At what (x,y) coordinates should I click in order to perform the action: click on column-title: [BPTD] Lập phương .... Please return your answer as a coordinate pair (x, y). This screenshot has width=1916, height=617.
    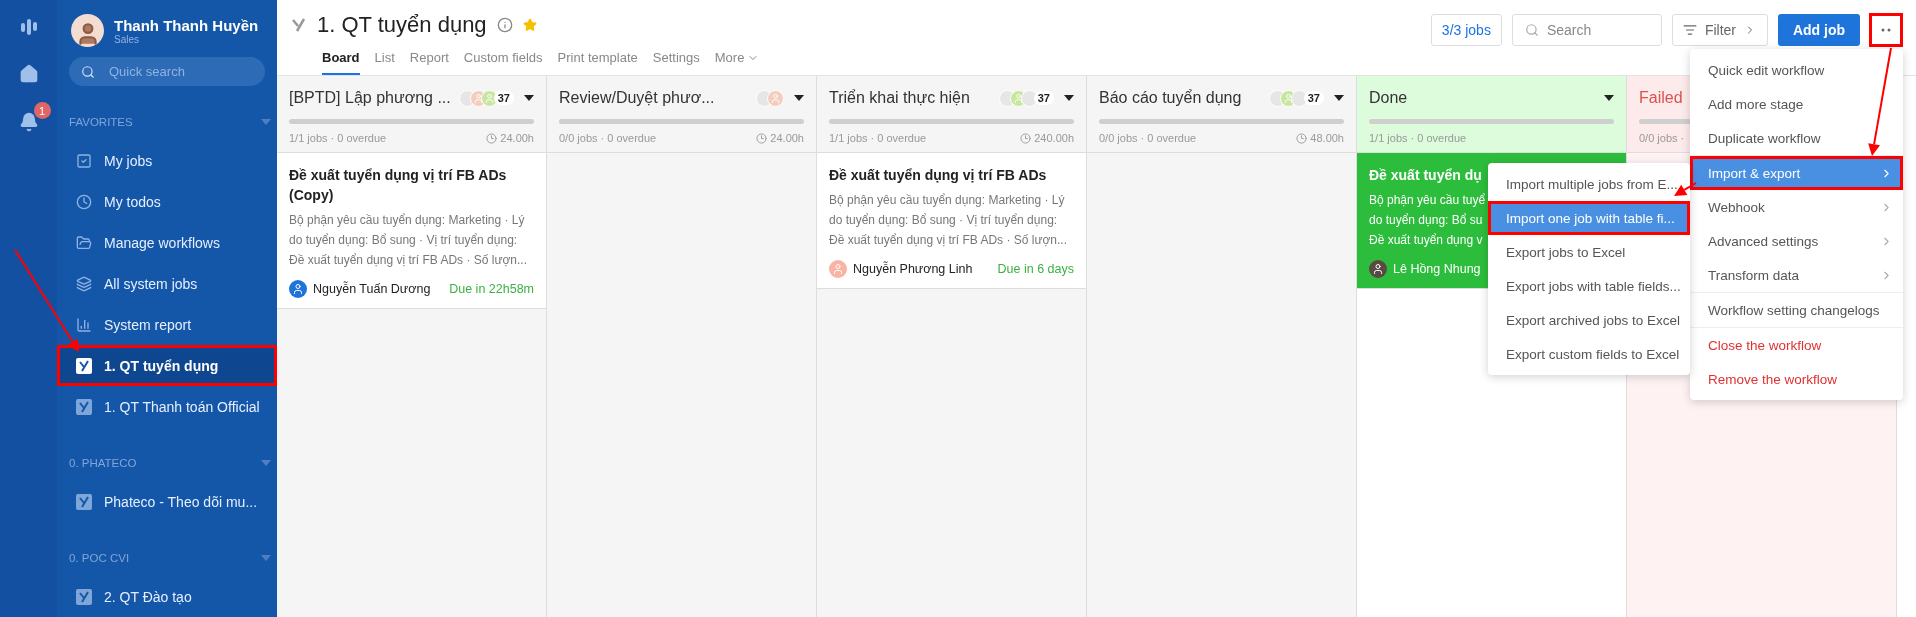
    Looking at the image, I should click on (370, 98).